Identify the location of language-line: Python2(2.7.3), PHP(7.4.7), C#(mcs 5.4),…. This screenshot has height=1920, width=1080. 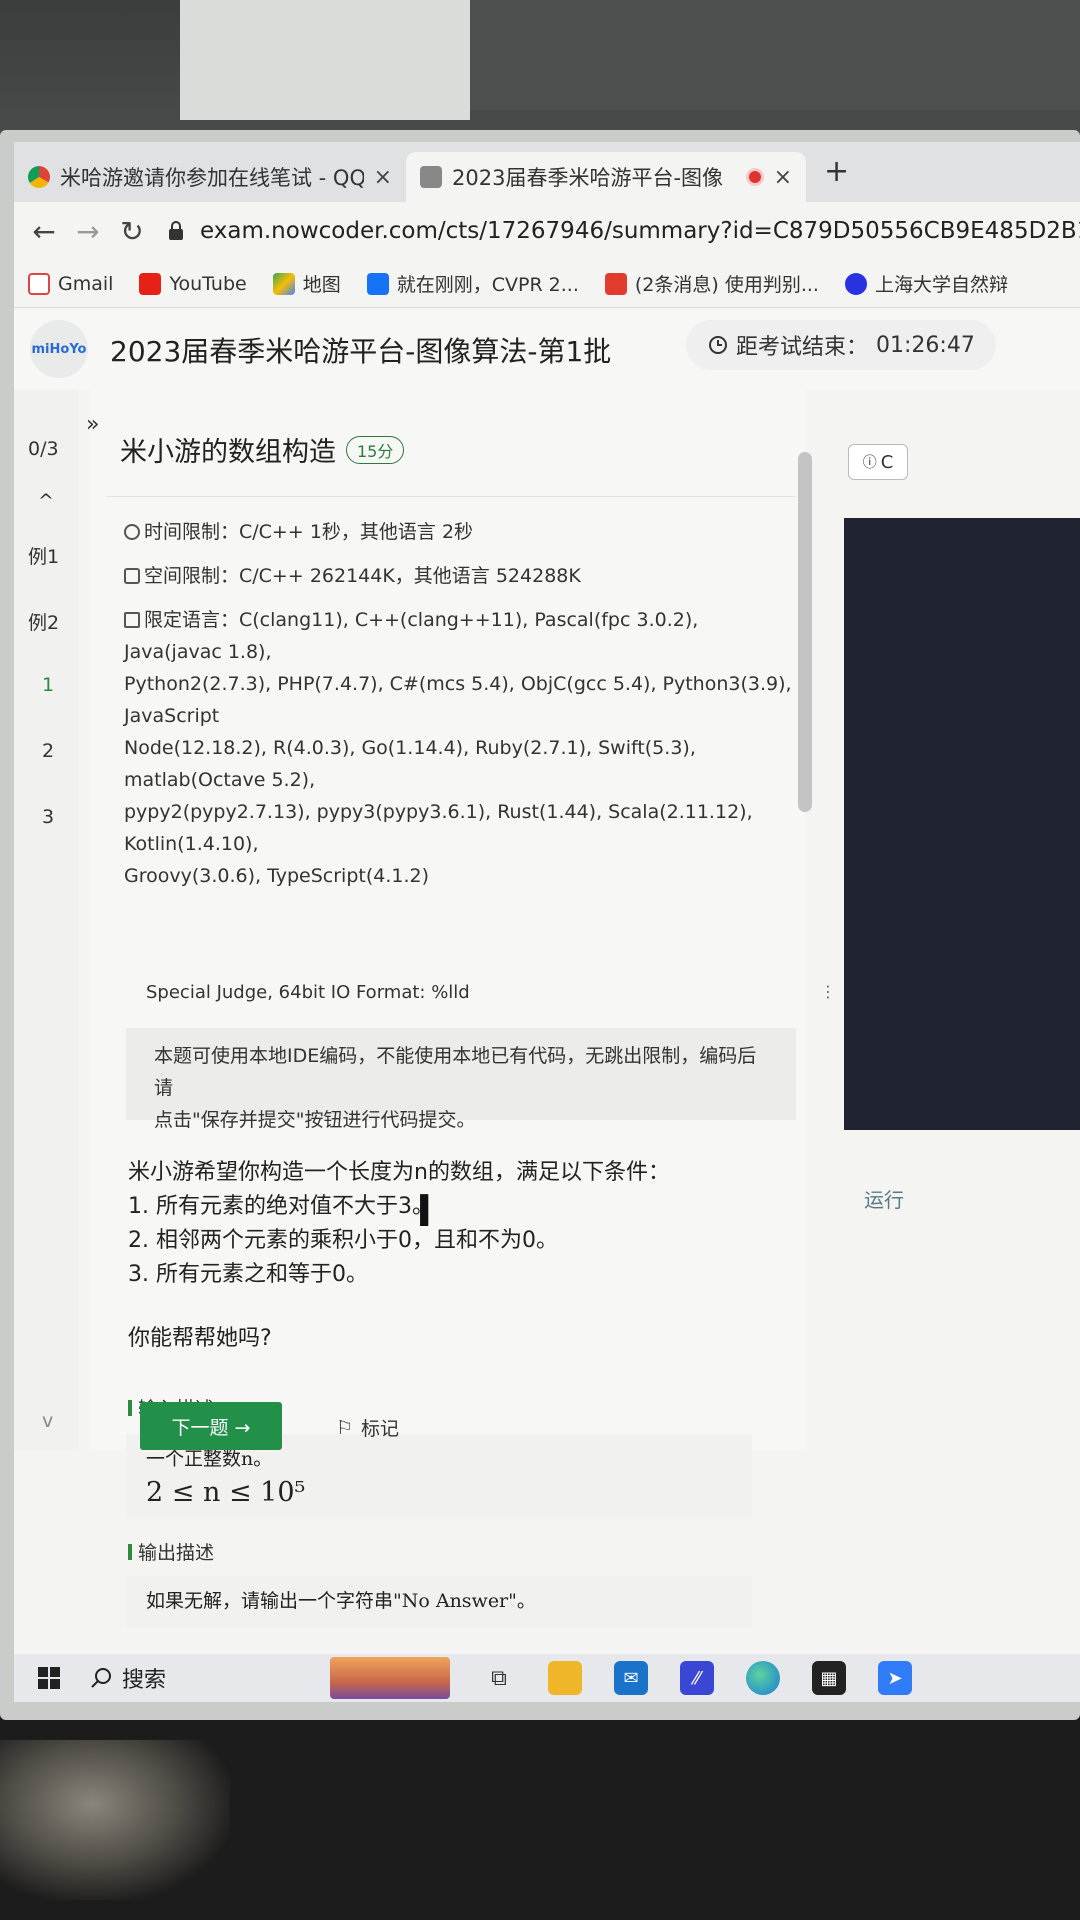
(458, 700).